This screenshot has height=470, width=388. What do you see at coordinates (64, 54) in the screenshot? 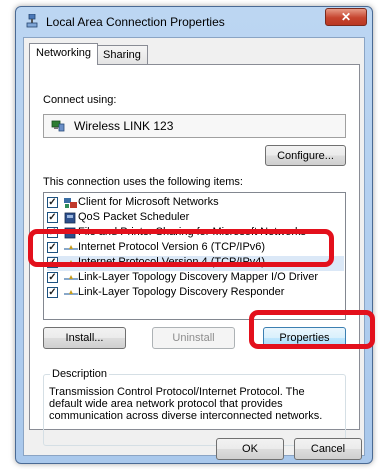
I see `tab-networking: Networking` at bounding box center [64, 54].